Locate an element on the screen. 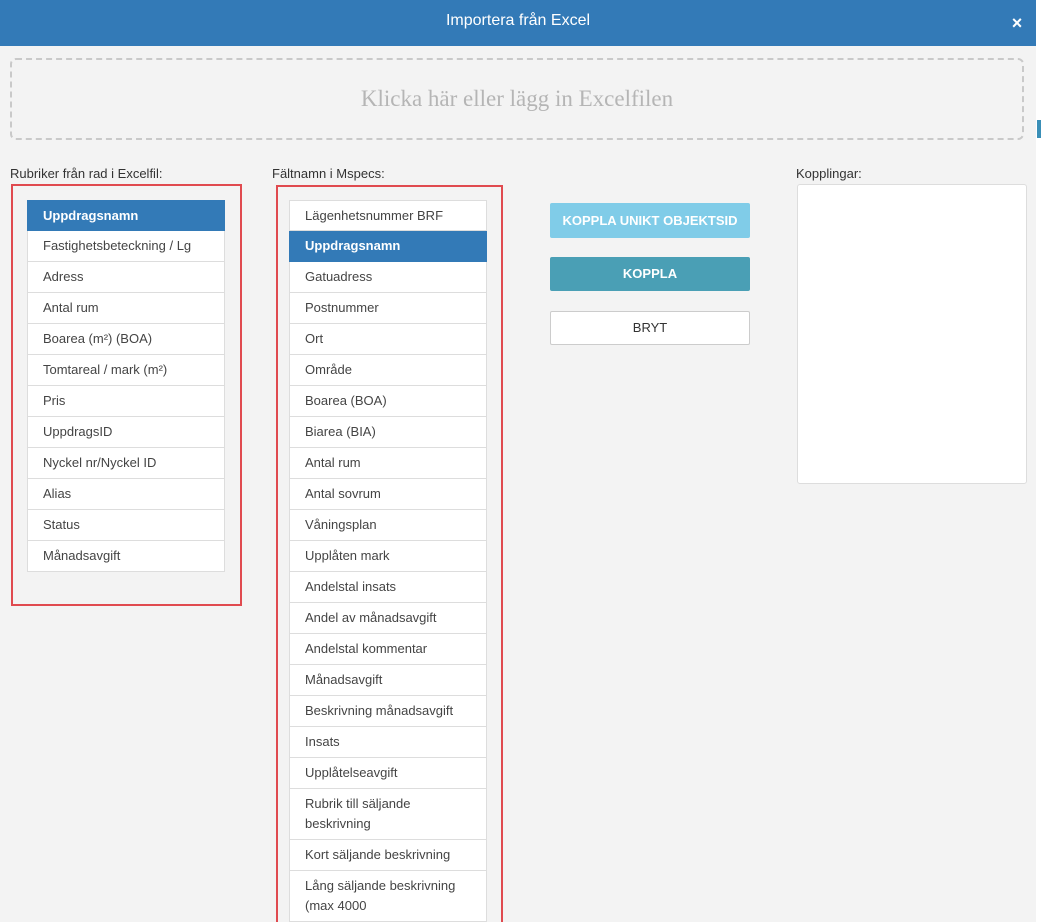  connections-label: Kopplingar: is located at coordinates (829, 173).